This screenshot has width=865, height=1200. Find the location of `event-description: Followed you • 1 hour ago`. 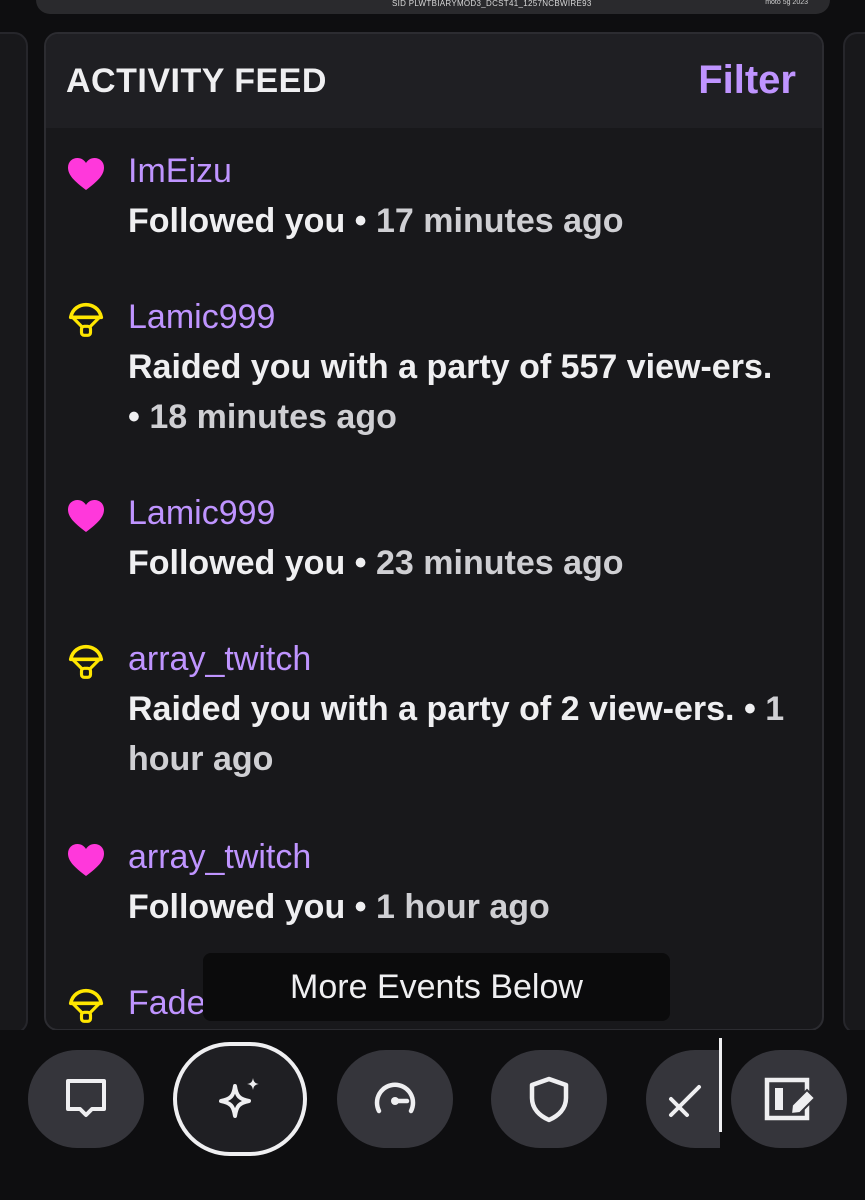

event-description: Followed you • 1 hour ago is located at coordinates (458, 907).